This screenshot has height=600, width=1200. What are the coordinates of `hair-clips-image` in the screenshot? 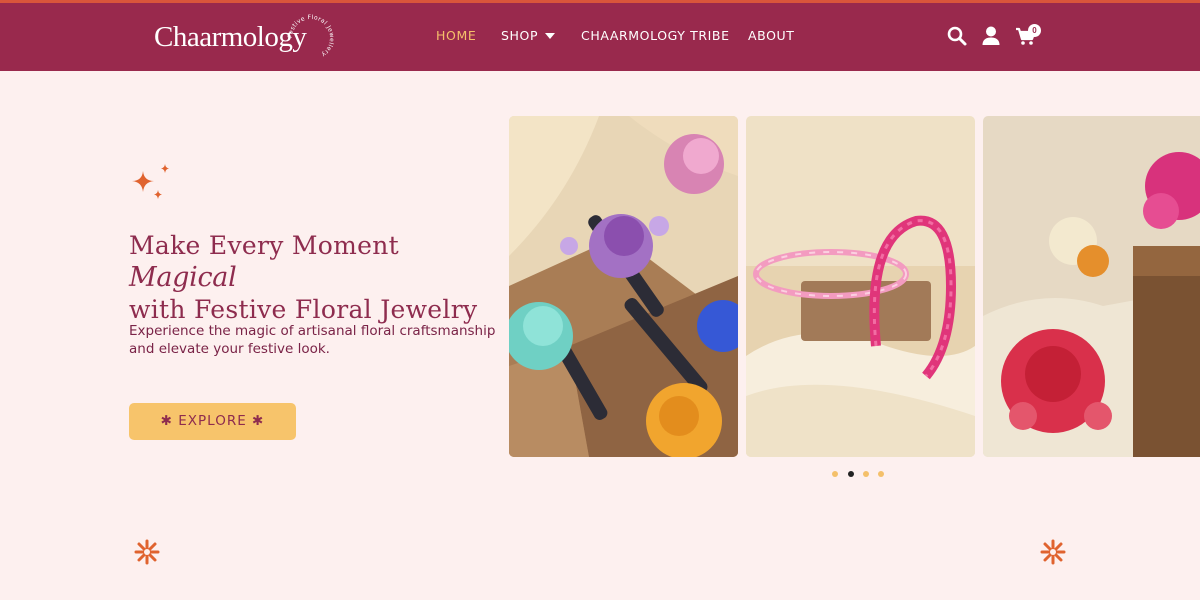 It's located at (623, 286).